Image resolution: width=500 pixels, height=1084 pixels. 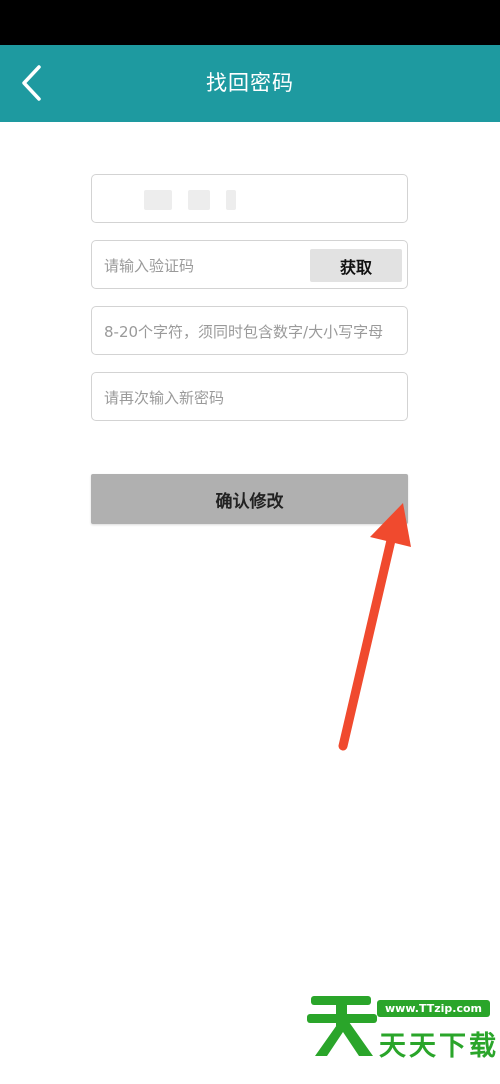 I want to click on new-password-field, so click(x=249, y=331).